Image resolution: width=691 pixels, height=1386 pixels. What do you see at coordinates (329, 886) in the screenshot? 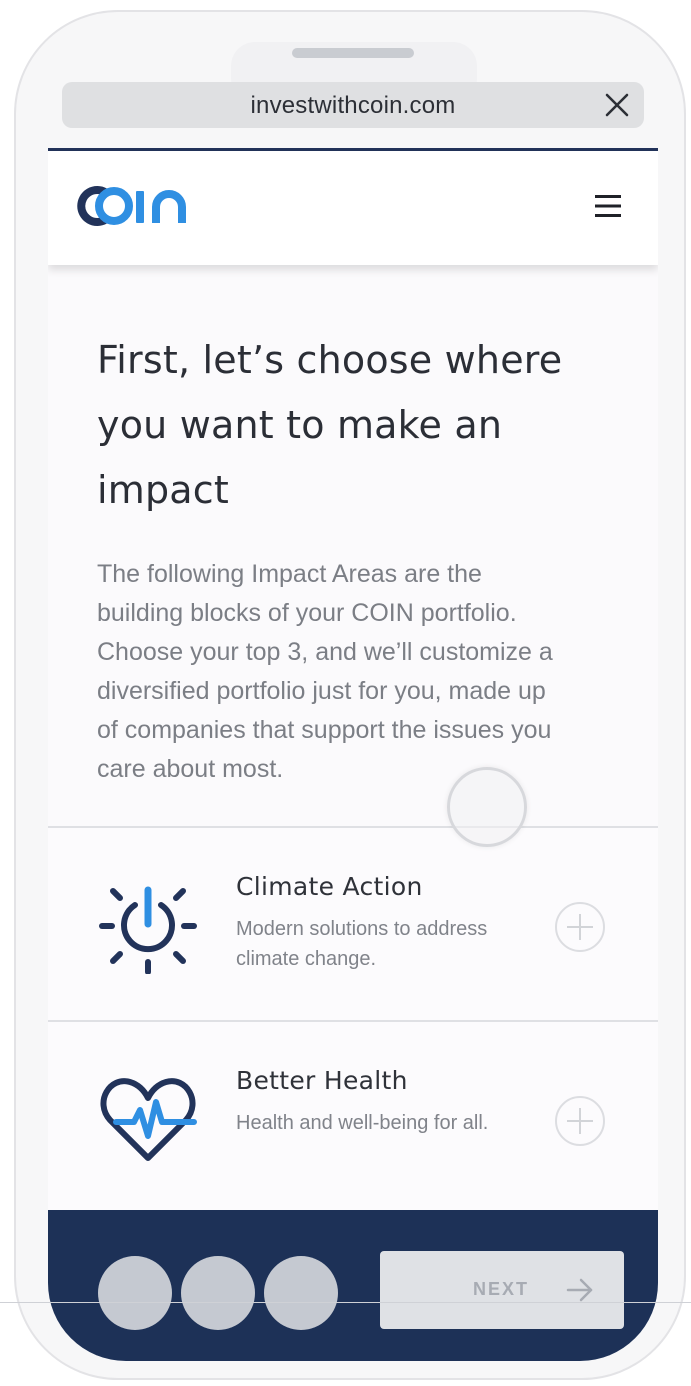
I see `impact-title: Climate Action` at bounding box center [329, 886].